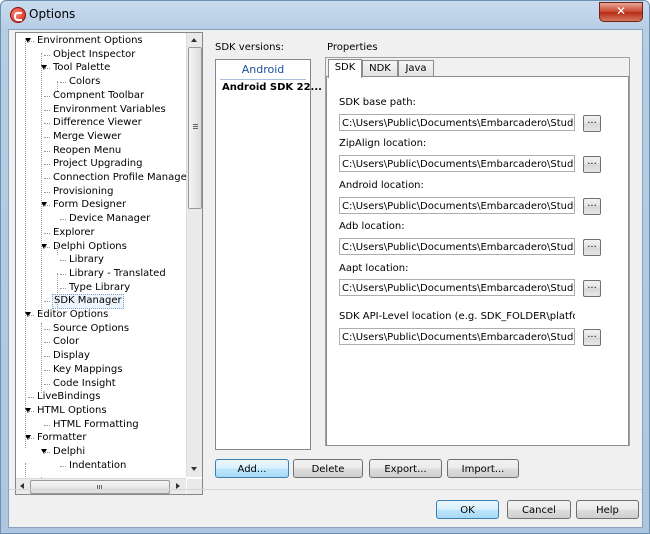 The image size is (650, 534). Describe the element at coordinates (90, 246) in the screenshot. I see `tree-item: Delphi Options` at that location.